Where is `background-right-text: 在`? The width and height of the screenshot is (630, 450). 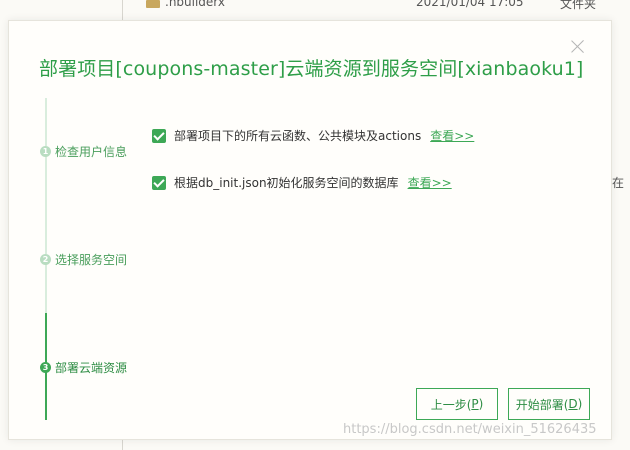 background-right-text: 在 is located at coordinates (618, 183).